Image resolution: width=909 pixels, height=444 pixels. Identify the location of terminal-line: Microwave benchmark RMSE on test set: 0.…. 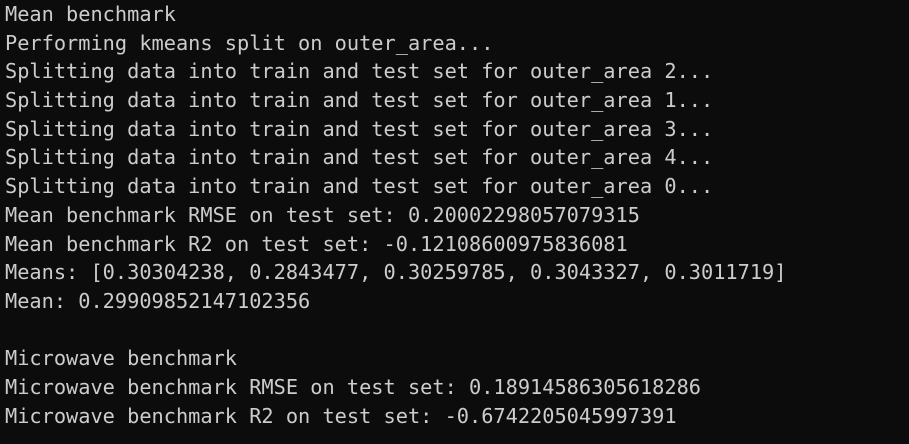
(353, 386).